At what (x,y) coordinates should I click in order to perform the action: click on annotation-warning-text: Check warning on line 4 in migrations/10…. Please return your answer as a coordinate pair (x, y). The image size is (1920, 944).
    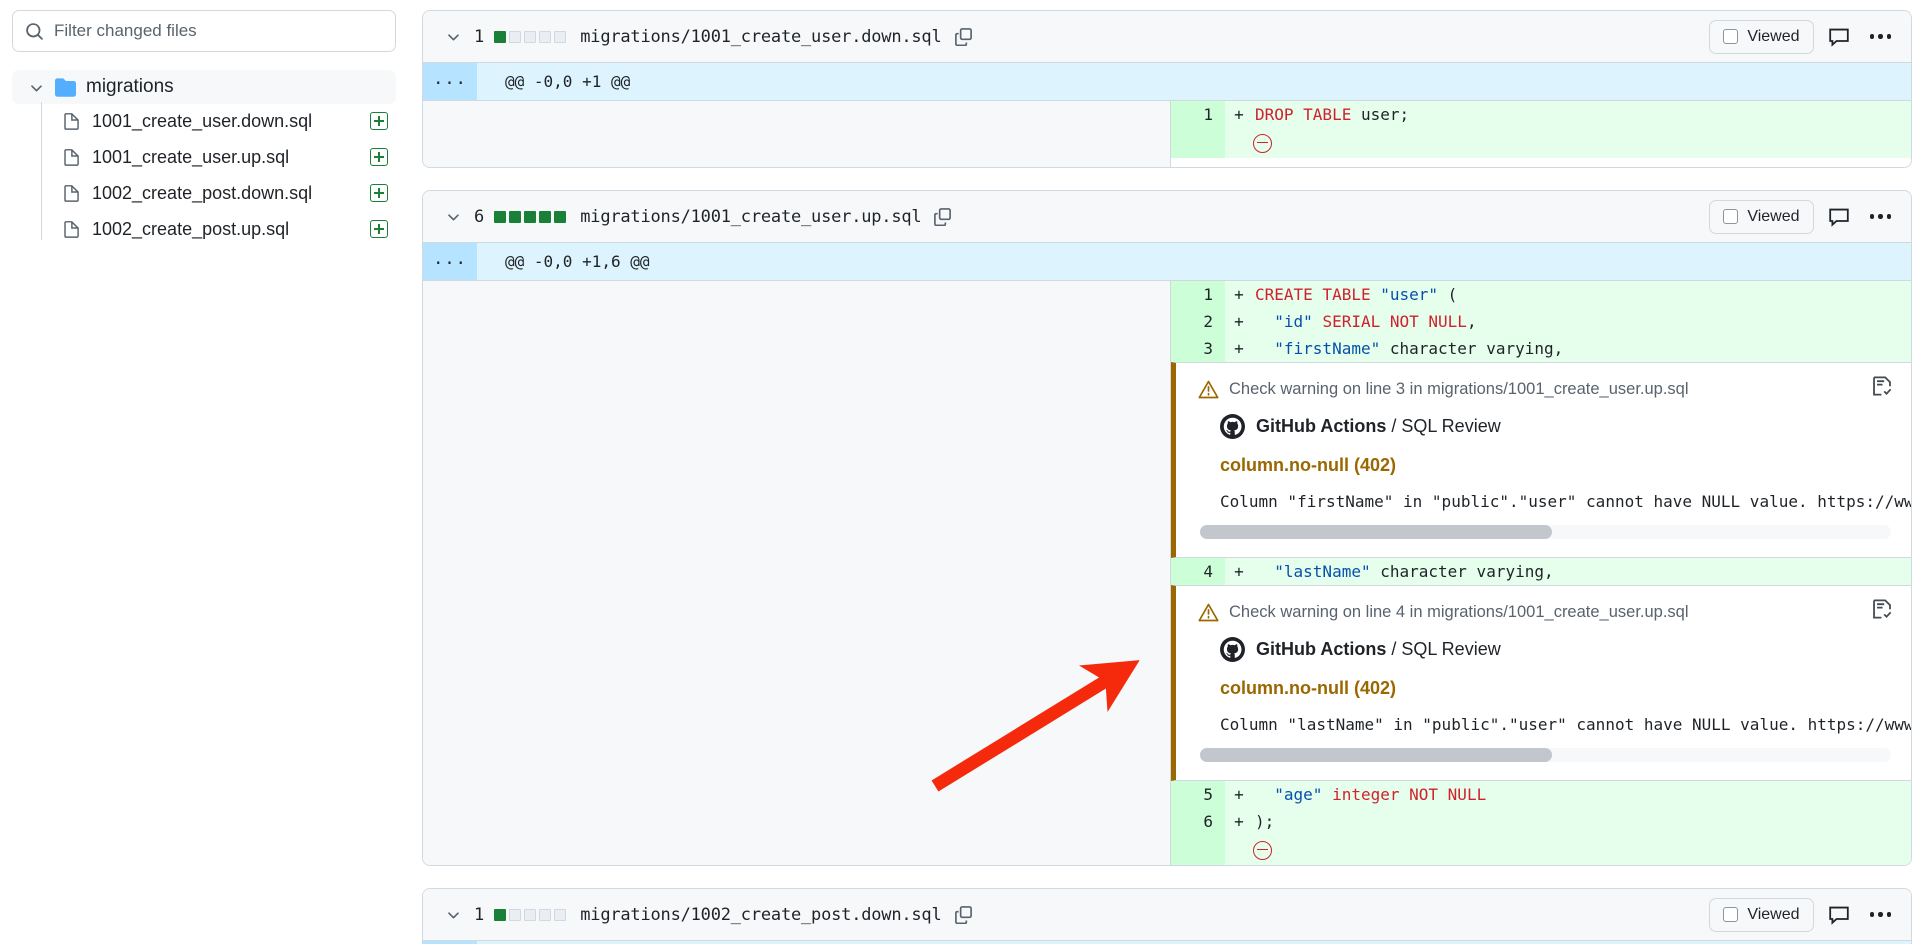
    Looking at the image, I should click on (1459, 612).